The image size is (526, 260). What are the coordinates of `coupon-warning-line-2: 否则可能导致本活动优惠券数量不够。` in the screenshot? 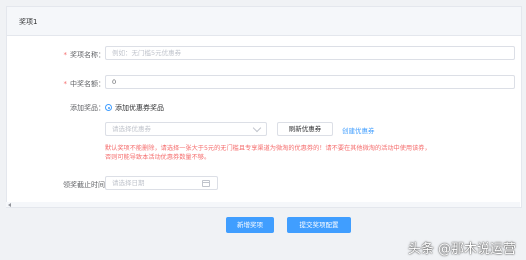 It's located at (158, 157).